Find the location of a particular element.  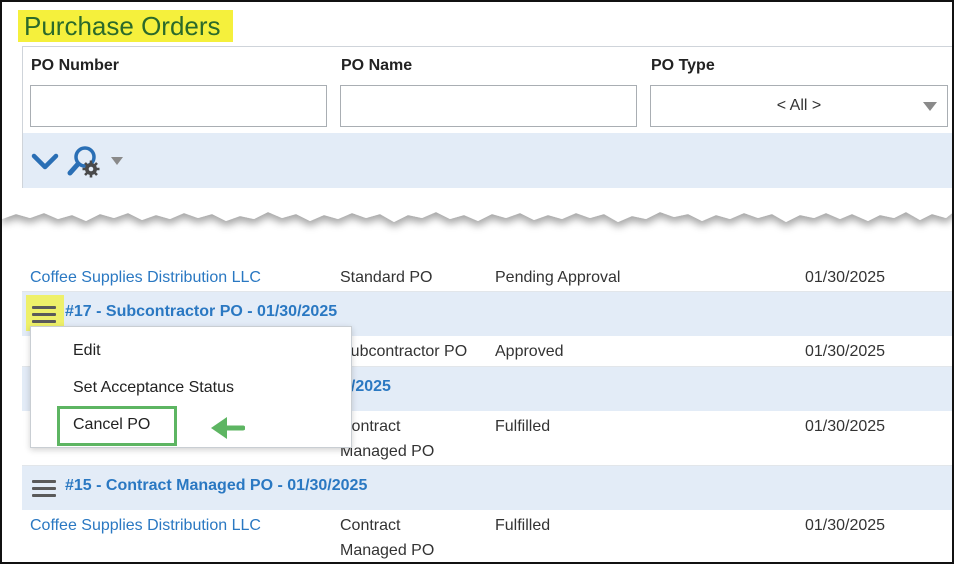

po-type-cell: Standard PO is located at coordinates (386, 277).